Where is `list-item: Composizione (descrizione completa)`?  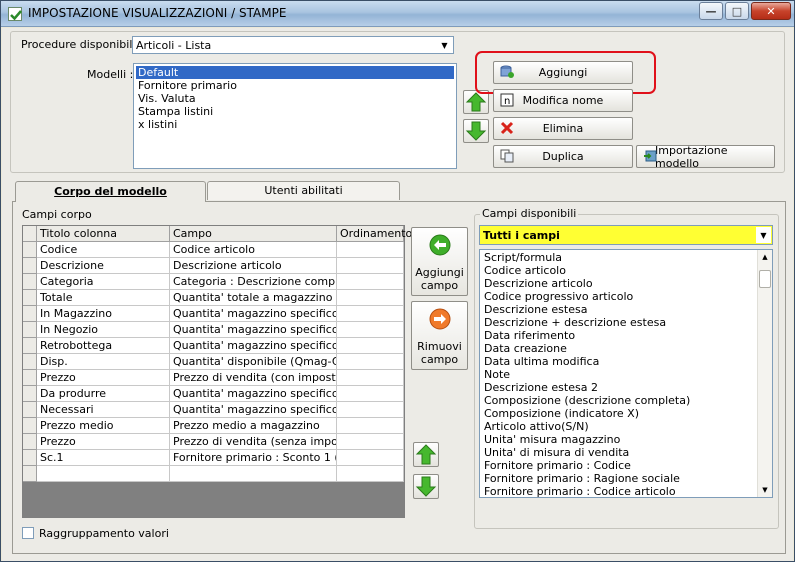 list-item: Composizione (descrizione completa) is located at coordinates (587, 400).